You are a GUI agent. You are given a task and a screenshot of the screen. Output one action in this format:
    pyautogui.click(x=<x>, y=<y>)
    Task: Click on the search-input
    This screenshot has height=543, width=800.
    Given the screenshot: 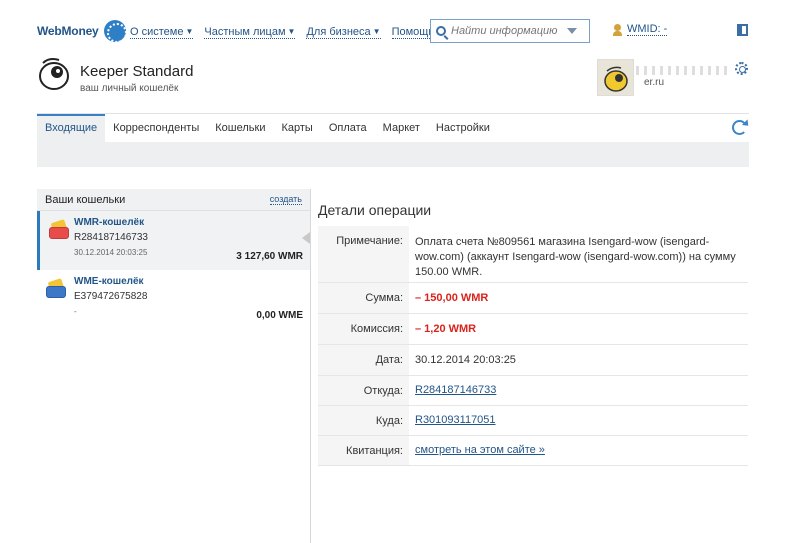 What is the action you would take?
    pyautogui.click(x=506, y=31)
    